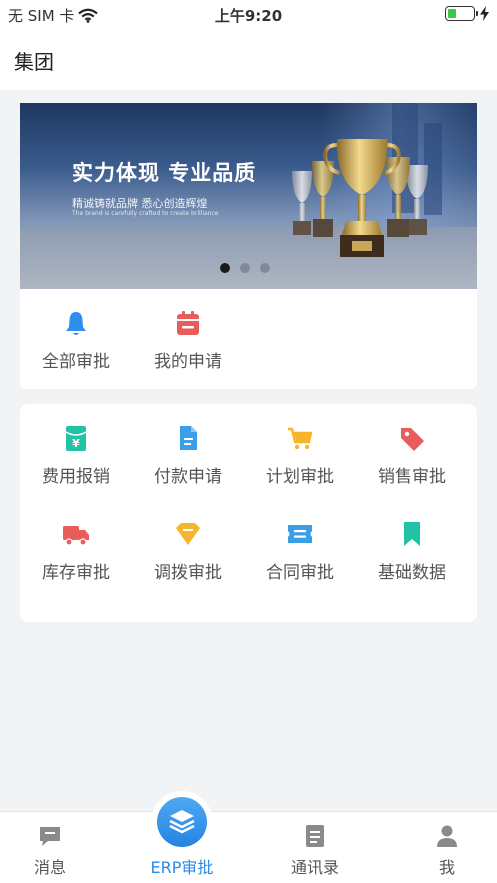 This screenshot has height=883, width=497. Describe the element at coordinates (315, 847) in the screenshot. I see `tab-contacts: 通讯录` at that location.